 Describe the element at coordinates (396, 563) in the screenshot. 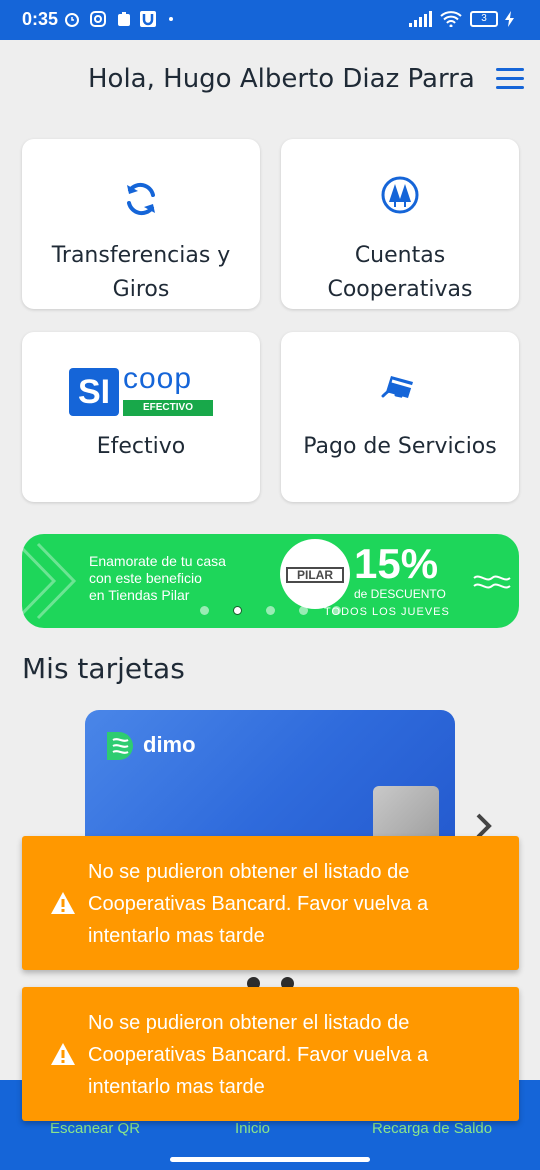

I see `discount-percent: 15%` at that location.